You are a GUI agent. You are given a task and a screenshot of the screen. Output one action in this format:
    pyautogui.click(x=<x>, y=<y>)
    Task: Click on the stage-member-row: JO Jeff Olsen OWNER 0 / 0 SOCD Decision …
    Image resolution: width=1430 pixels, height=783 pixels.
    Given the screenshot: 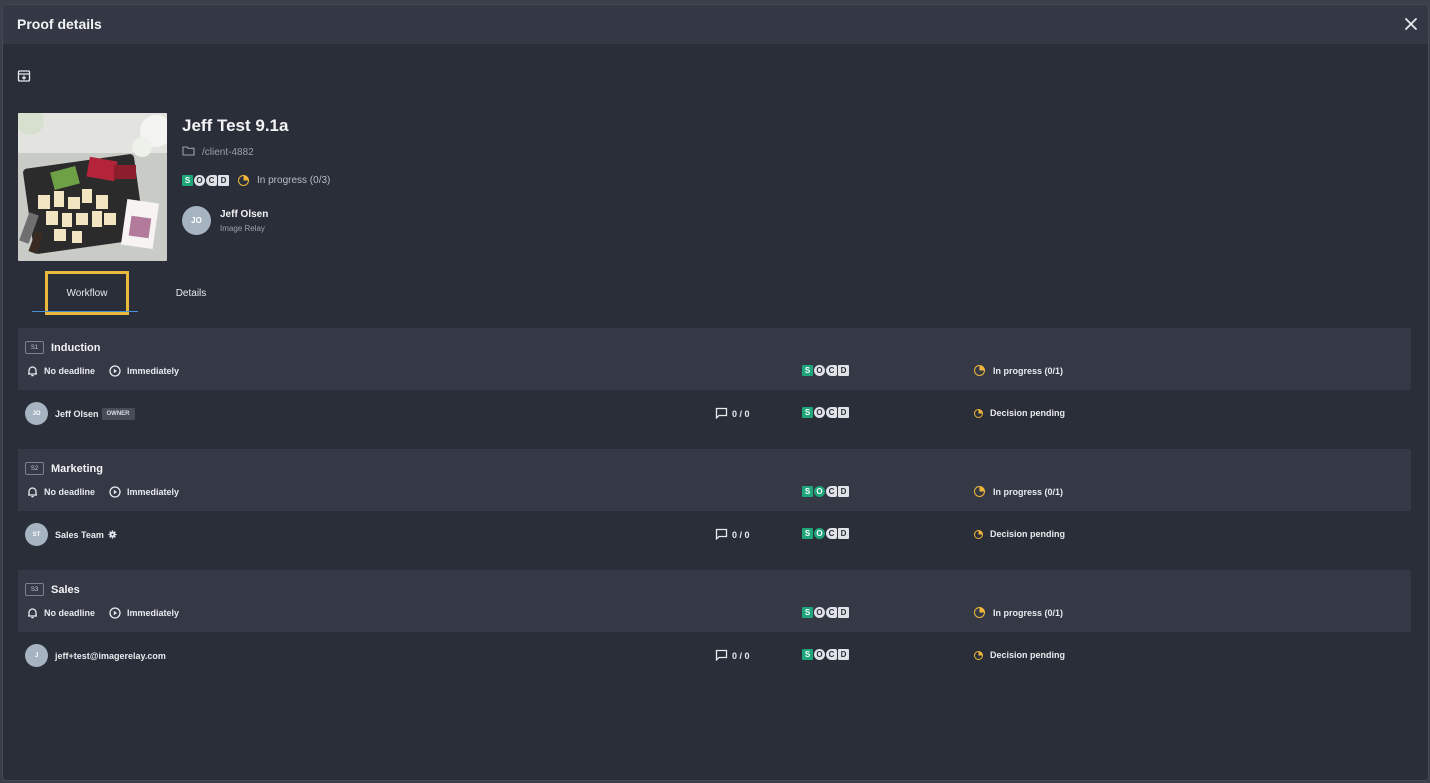 What is the action you would take?
    pyautogui.click(x=714, y=413)
    